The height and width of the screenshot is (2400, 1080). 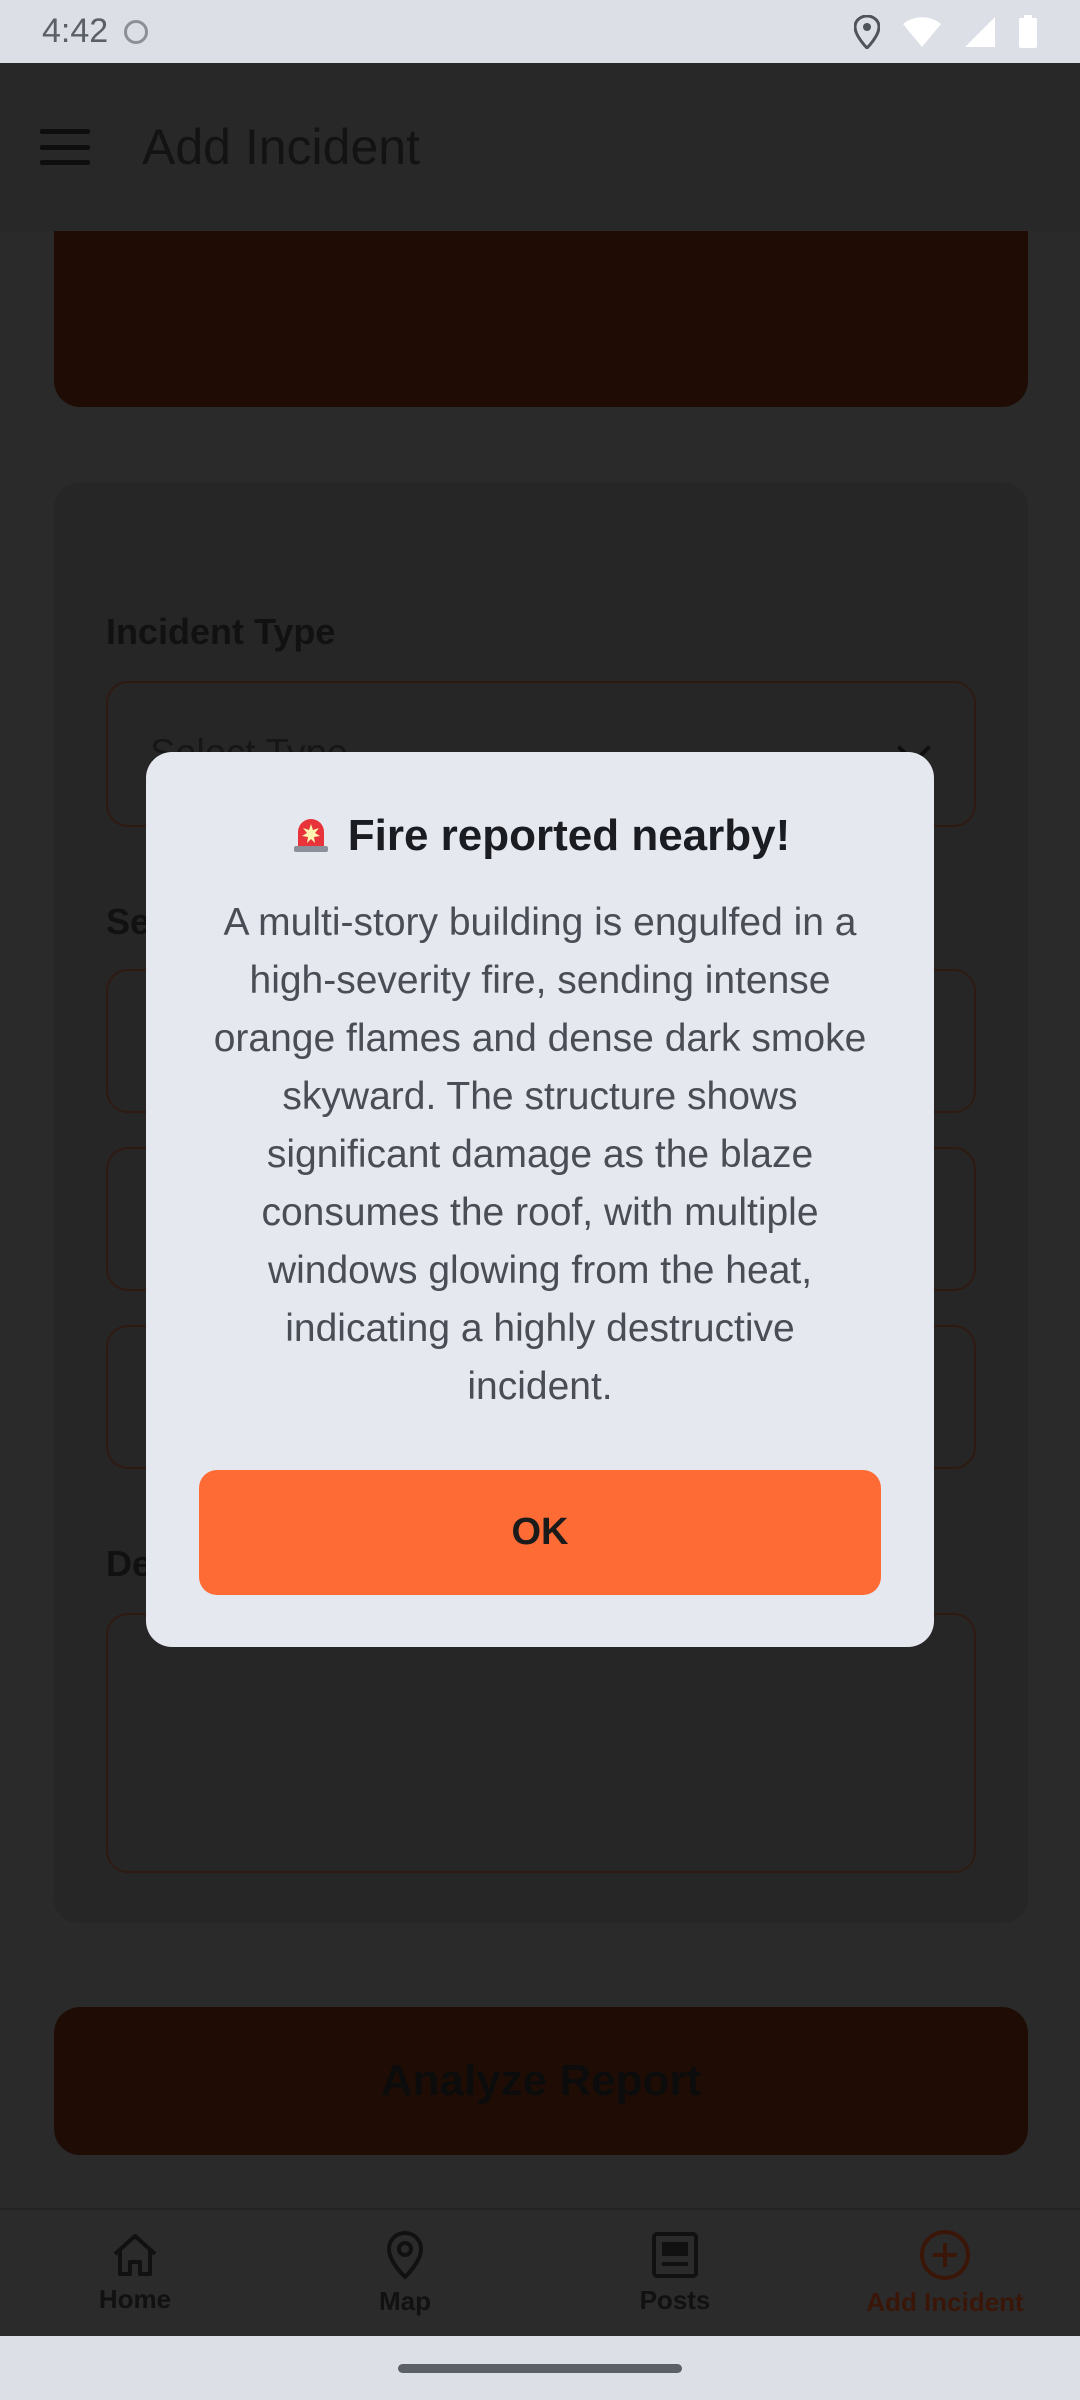 What do you see at coordinates (922, 31) in the screenshot?
I see `wifi-icon` at bounding box center [922, 31].